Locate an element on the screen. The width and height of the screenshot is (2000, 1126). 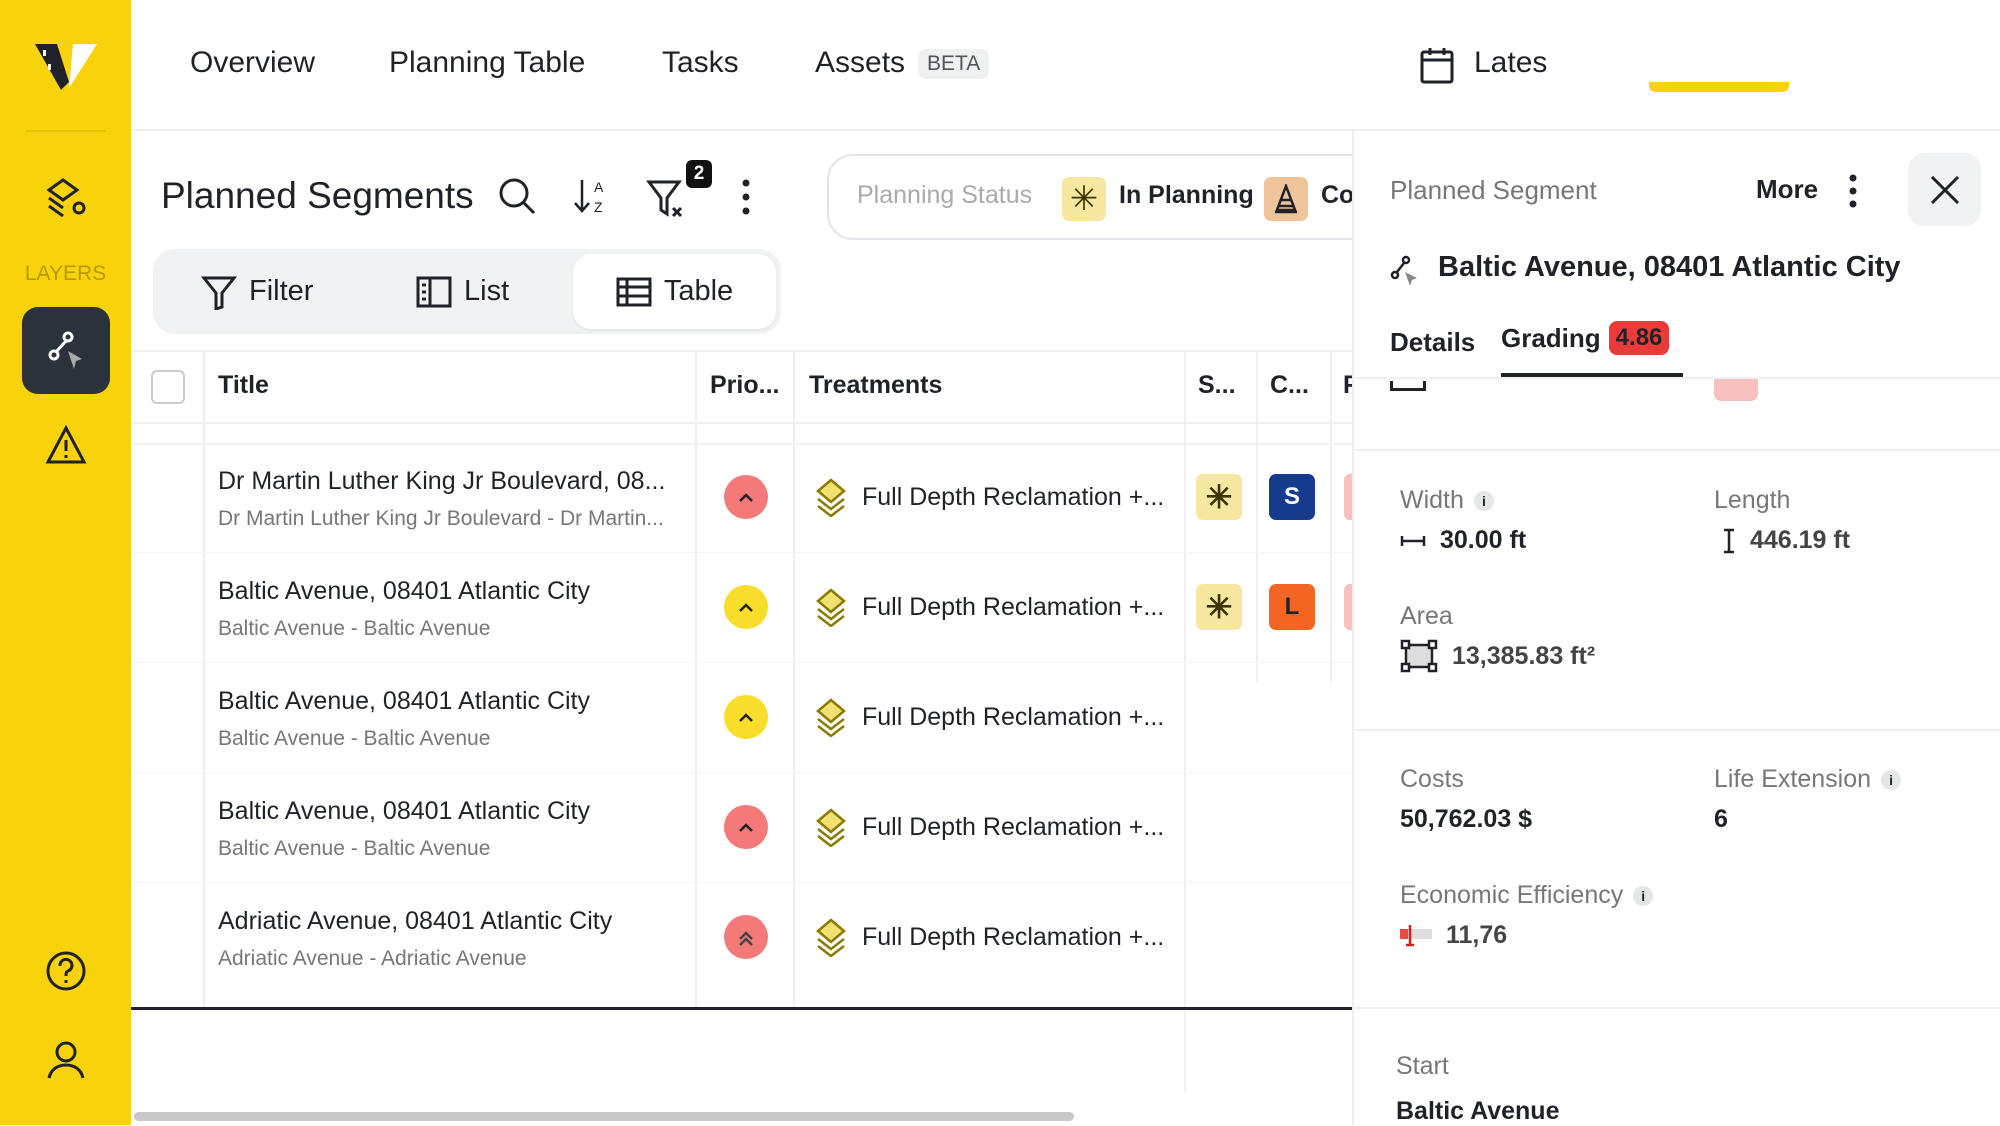
list-view-button: List is located at coordinates (462, 291).